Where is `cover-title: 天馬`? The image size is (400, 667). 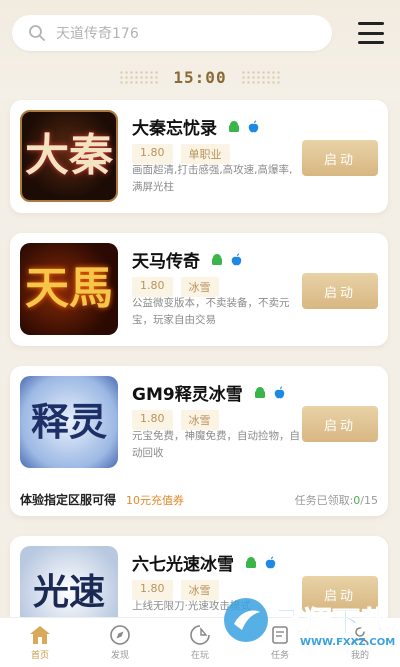 cover-title: 天馬 is located at coordinates (69, 288).